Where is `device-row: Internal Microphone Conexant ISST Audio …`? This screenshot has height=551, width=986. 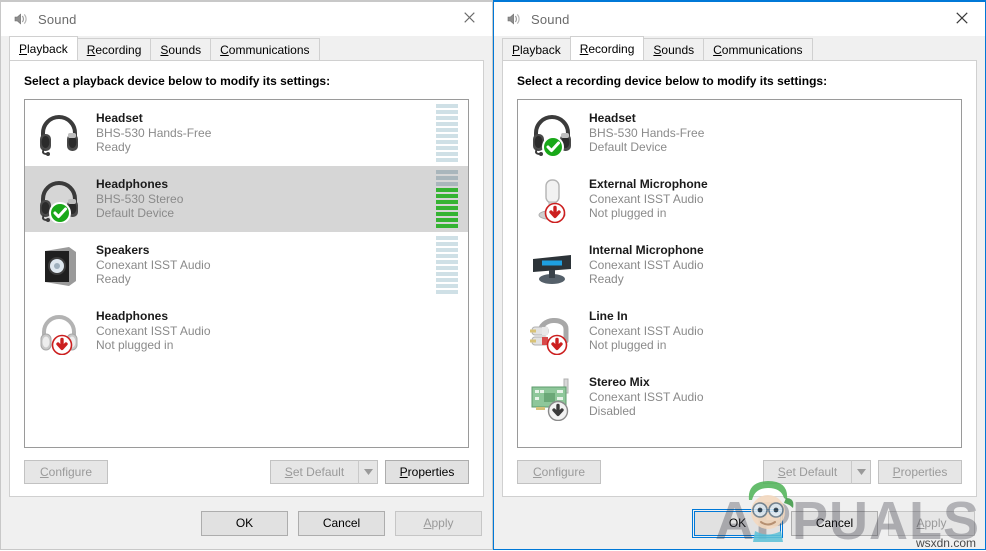 device-row: Internal Microphone Conexant ISST Audio … is located at coordinates (739, 265).